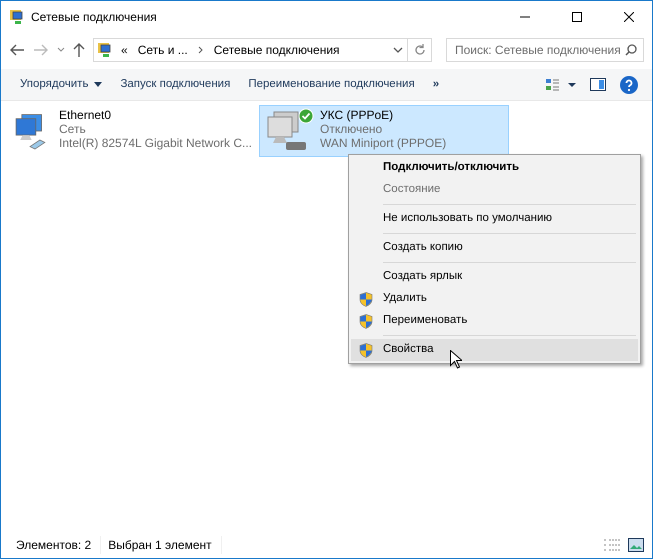  Describe the element at coordinates (17, 50) in the screenshot. I see `back-button` at that location.